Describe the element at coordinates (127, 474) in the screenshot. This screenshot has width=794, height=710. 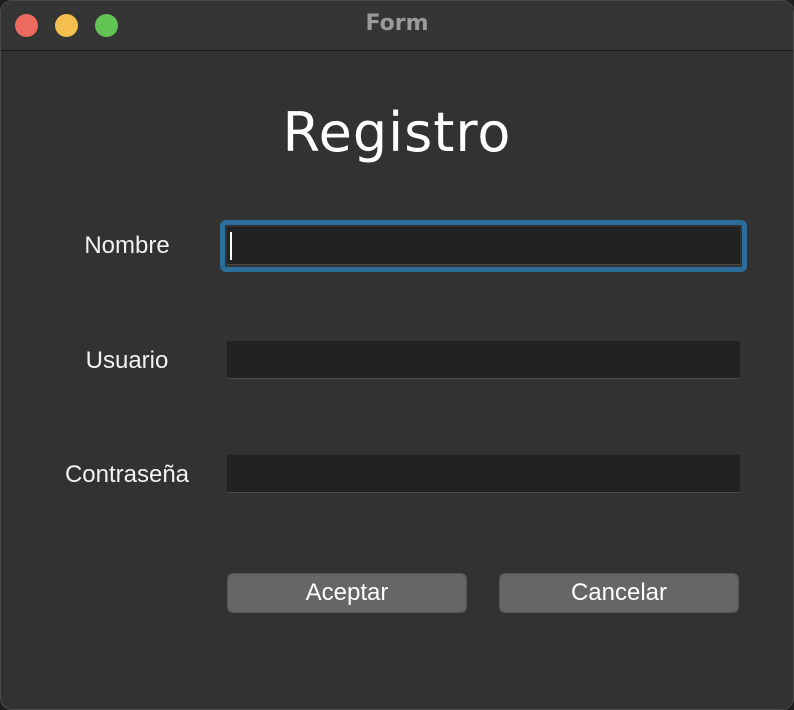
I see `contrasena-label: Contraseña` at that location.